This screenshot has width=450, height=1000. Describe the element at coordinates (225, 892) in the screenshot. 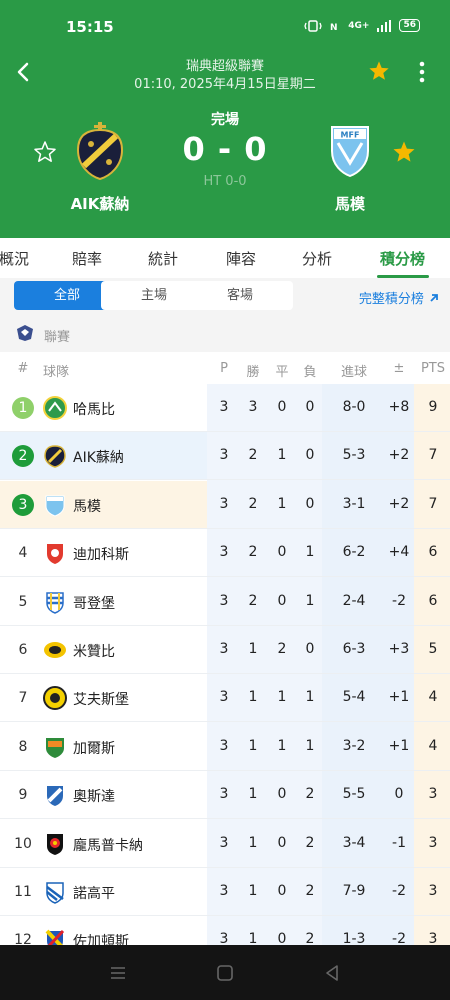

I see `standings-row: 11 諾高平 3 1 0 2 7-9 -2 3` at that location.